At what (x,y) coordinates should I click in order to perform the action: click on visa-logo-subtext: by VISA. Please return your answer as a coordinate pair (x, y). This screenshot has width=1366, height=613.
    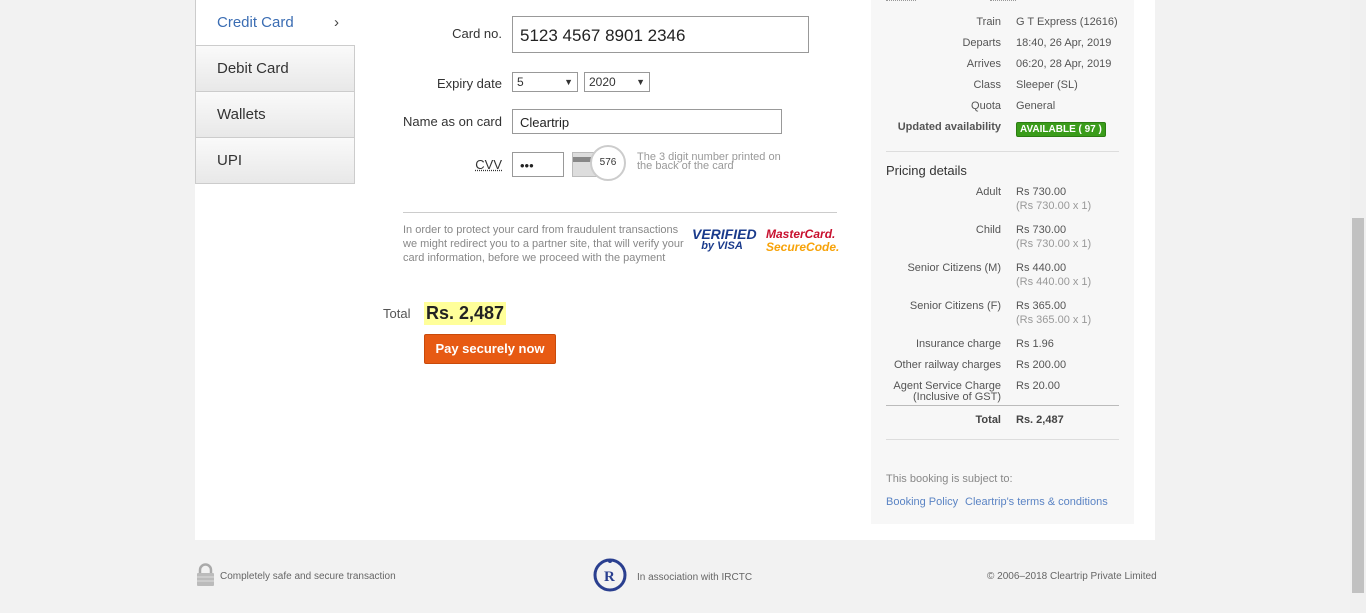
    Looking at the image, I should click on (722, 246).